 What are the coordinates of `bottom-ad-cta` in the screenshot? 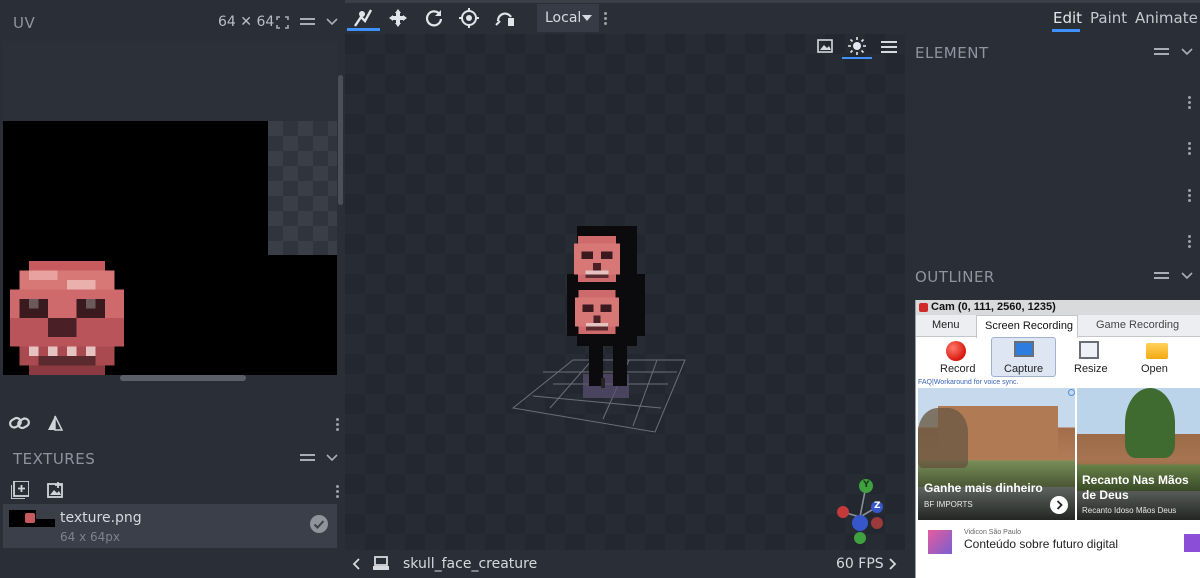 It's located at (1192, 543).